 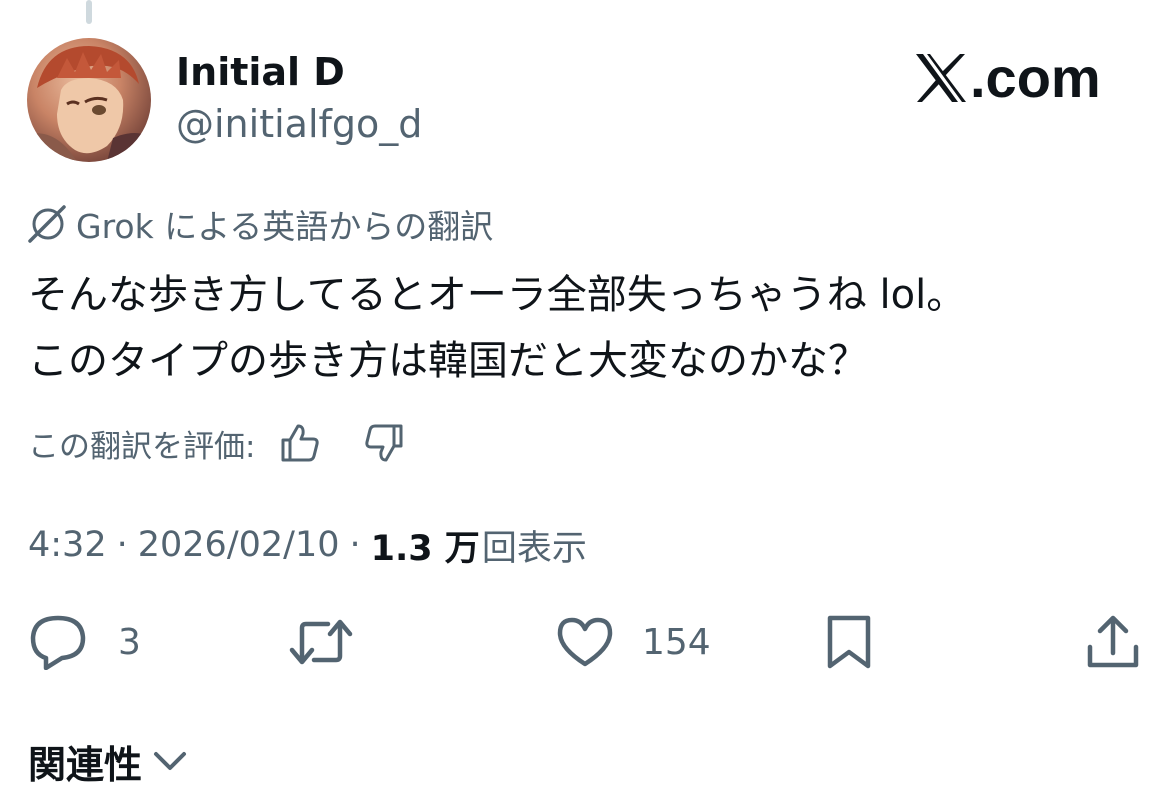 What do you see at coordinates (85, 765) in the screenshot?
I see `related-label: 関連性` at bounding box center [85, 765].